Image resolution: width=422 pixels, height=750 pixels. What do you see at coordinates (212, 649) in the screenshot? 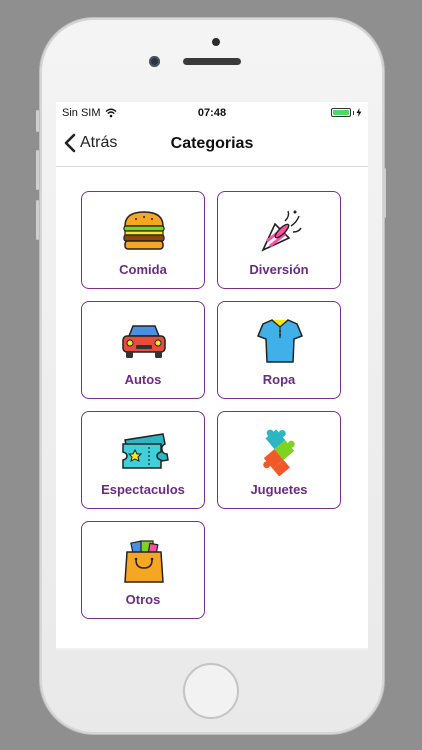
I see `bottom-edge` at bounding box center [212, 649].